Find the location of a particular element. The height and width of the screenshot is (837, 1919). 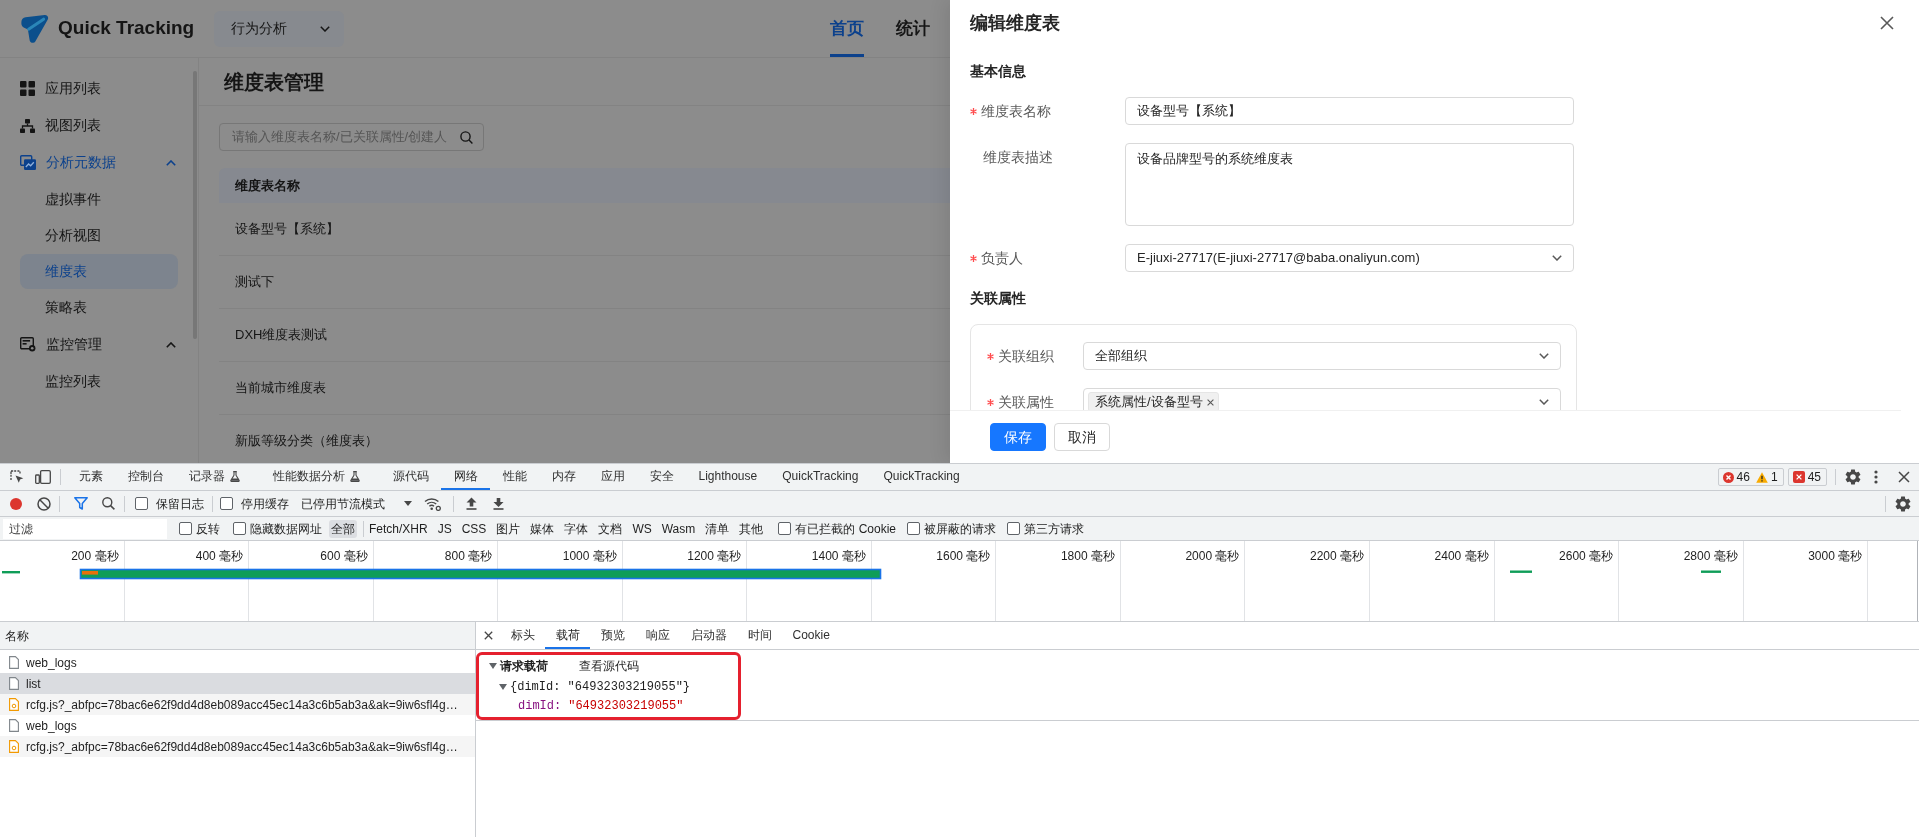

record-icon is located at coordinates (16, 503).